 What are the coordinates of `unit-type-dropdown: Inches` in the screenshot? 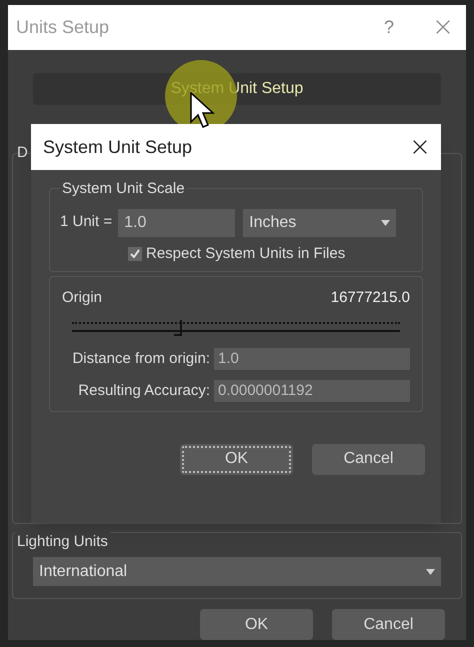 It's located at (319, 222).